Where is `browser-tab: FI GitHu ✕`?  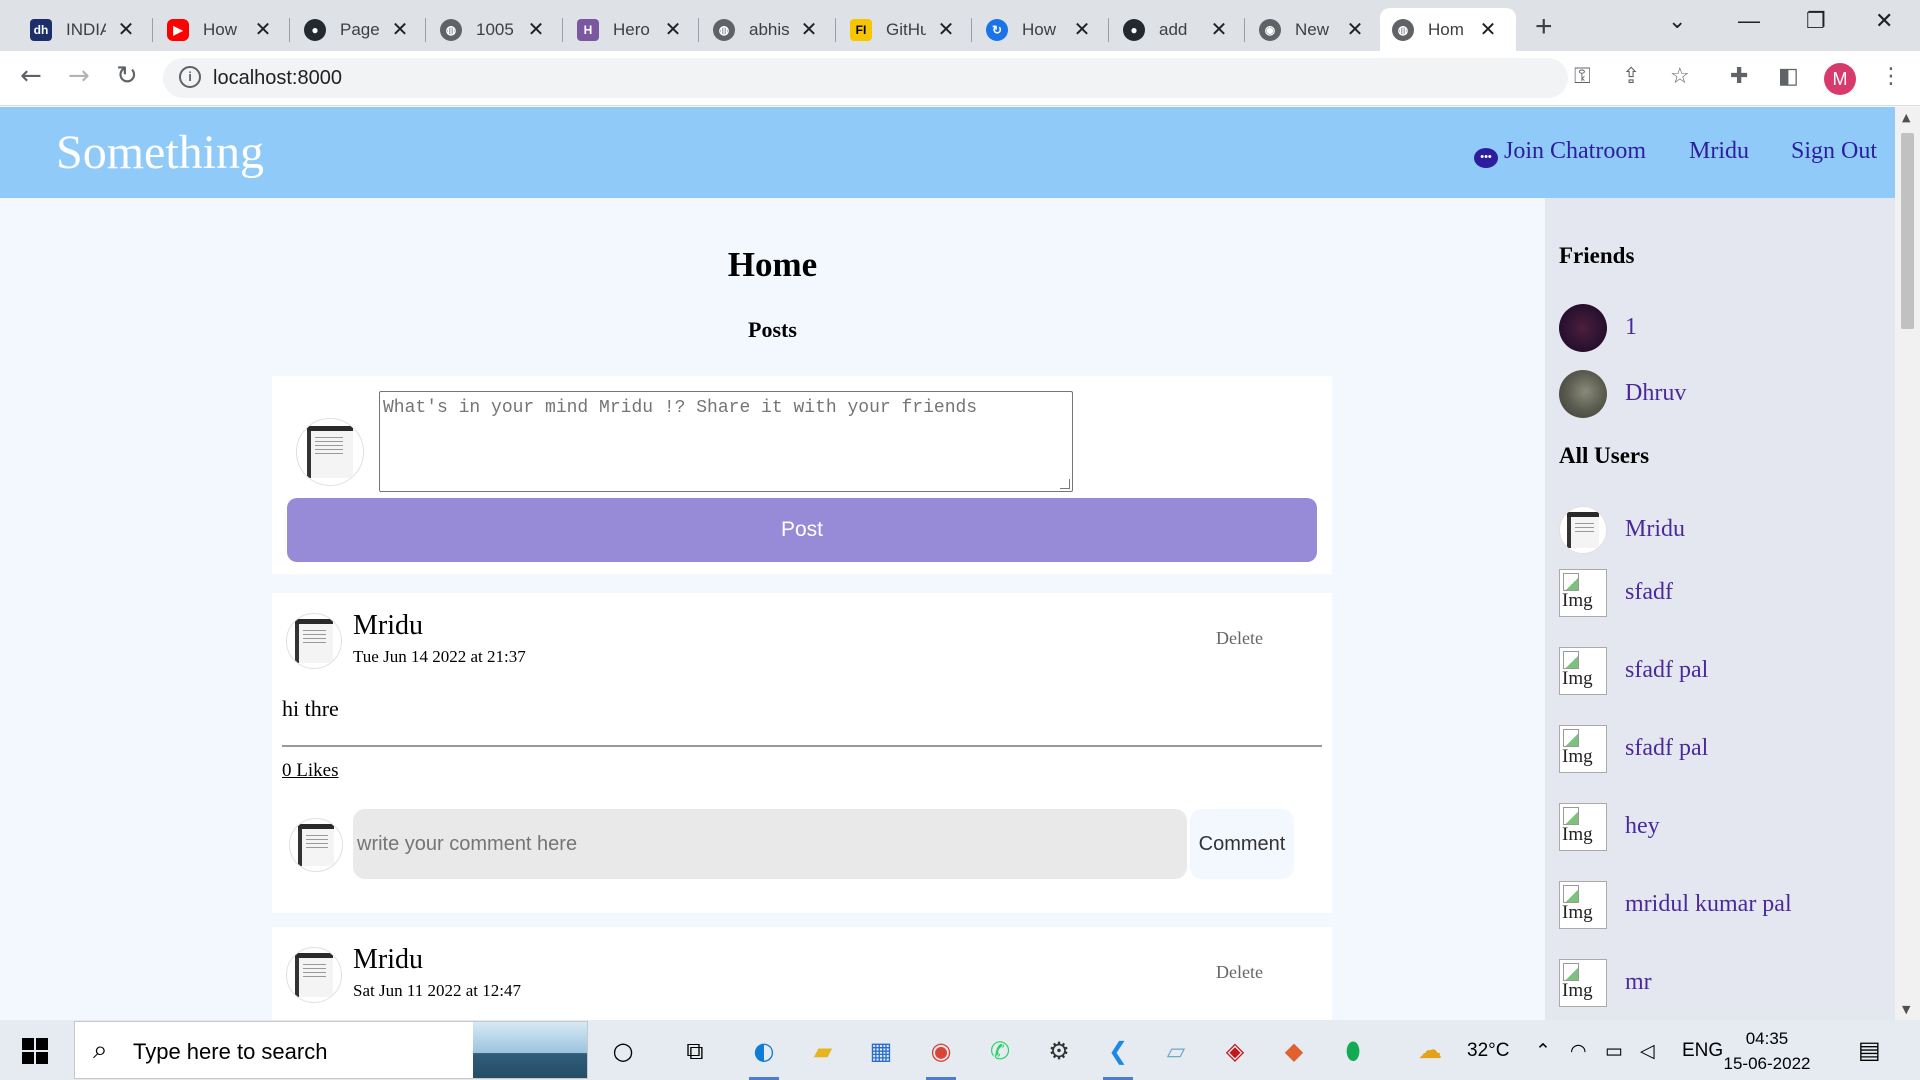 browser-tab: FI GitHu ✕ is located at coordinates (901, 29).